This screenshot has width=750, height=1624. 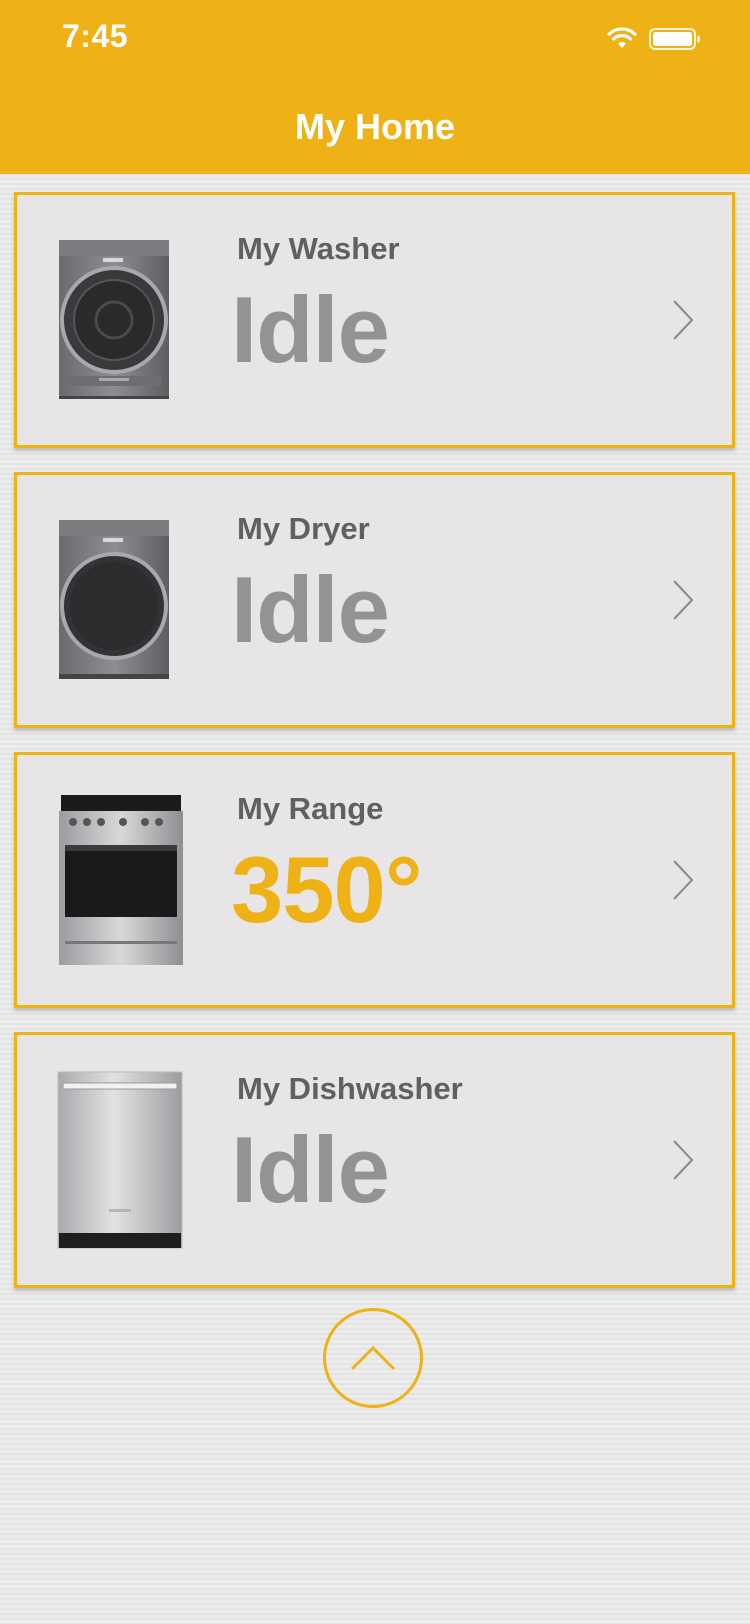 I want to click on appliance-name: My Washer, so click(x=318, y=248).